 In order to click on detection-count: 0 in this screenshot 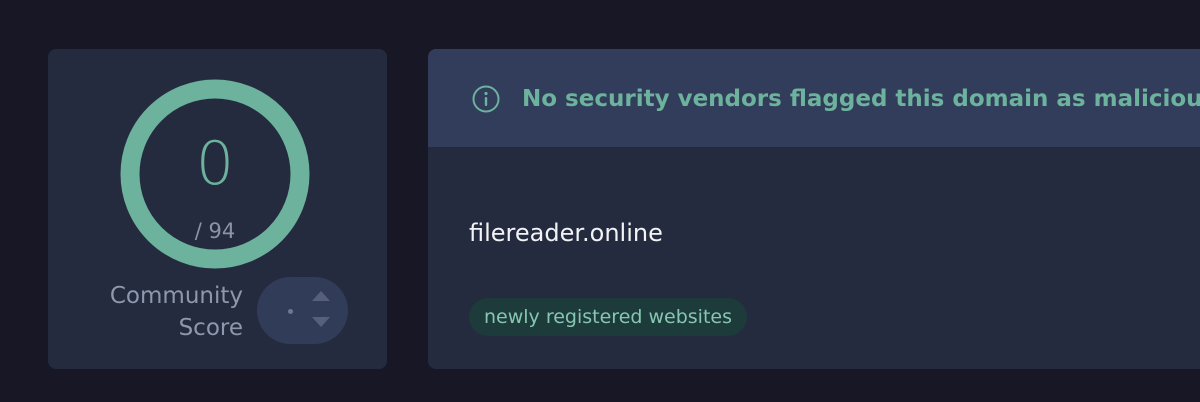, I will do `click(215, 164)`.